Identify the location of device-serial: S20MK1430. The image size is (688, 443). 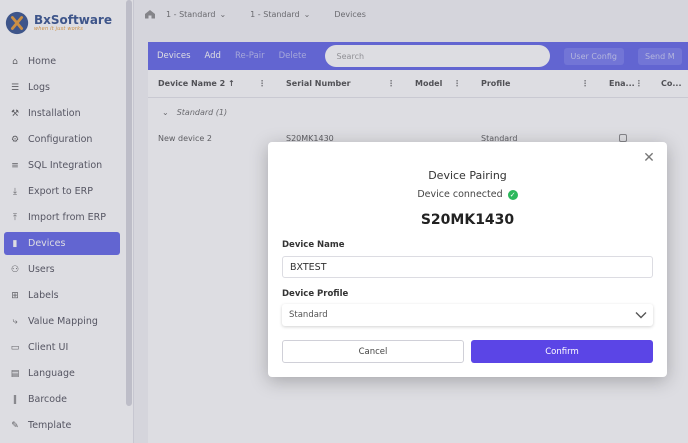
(467, 220).